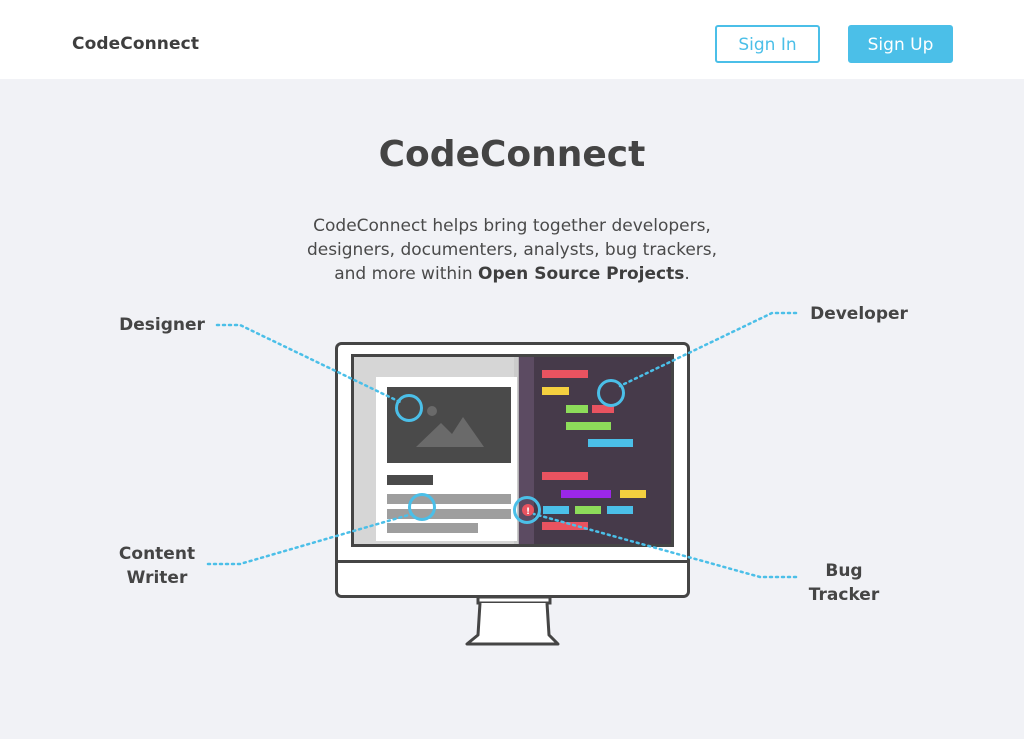 The height and width of the screenshot is (739, 1024). What do you see at coordinates (844, 583) in the screenshot?
I see `bug-tracker-label: Bug Tracker` at bounding box center [844, 583].